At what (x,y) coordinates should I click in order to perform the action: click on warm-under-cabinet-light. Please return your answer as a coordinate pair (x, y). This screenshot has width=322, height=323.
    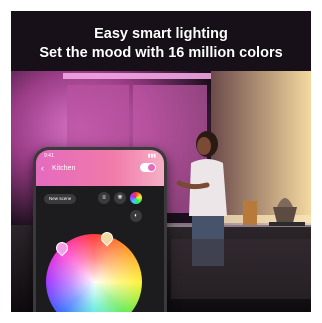
    Looking at the image, I should click on (261, 219).